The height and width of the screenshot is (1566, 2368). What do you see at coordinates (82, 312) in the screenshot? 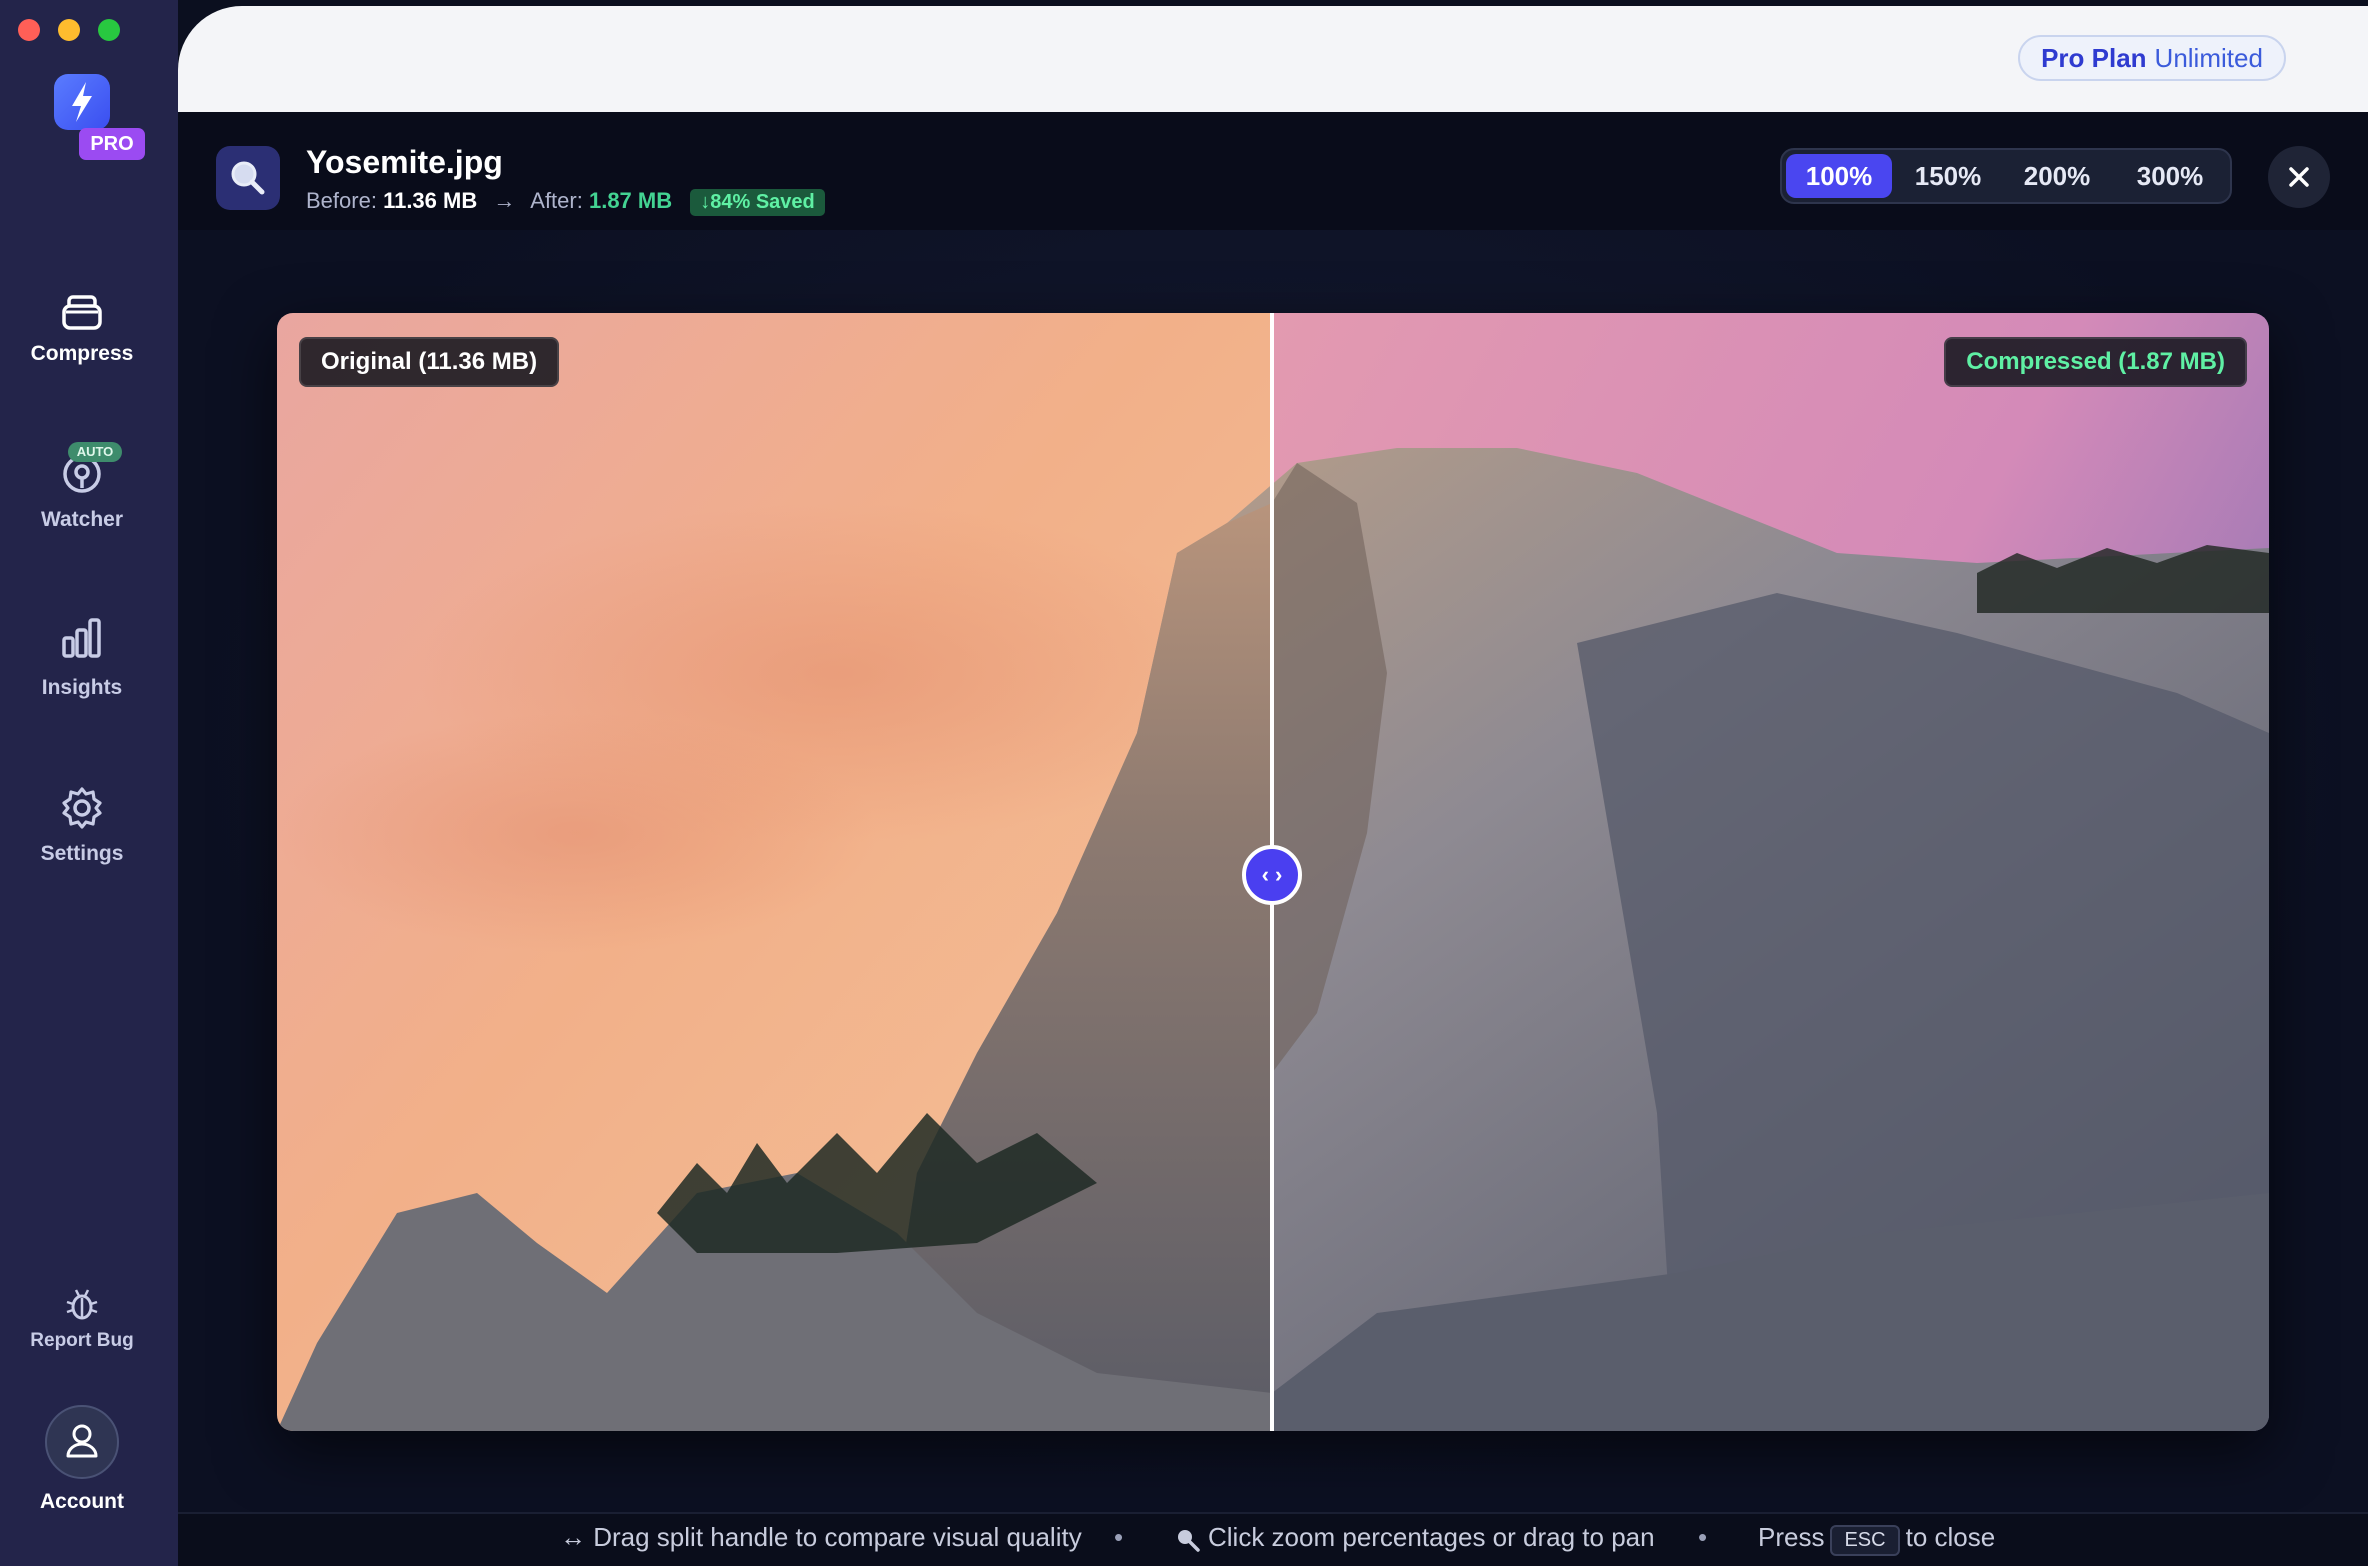
I see `stack-icon` at bounding box center [82, 312].